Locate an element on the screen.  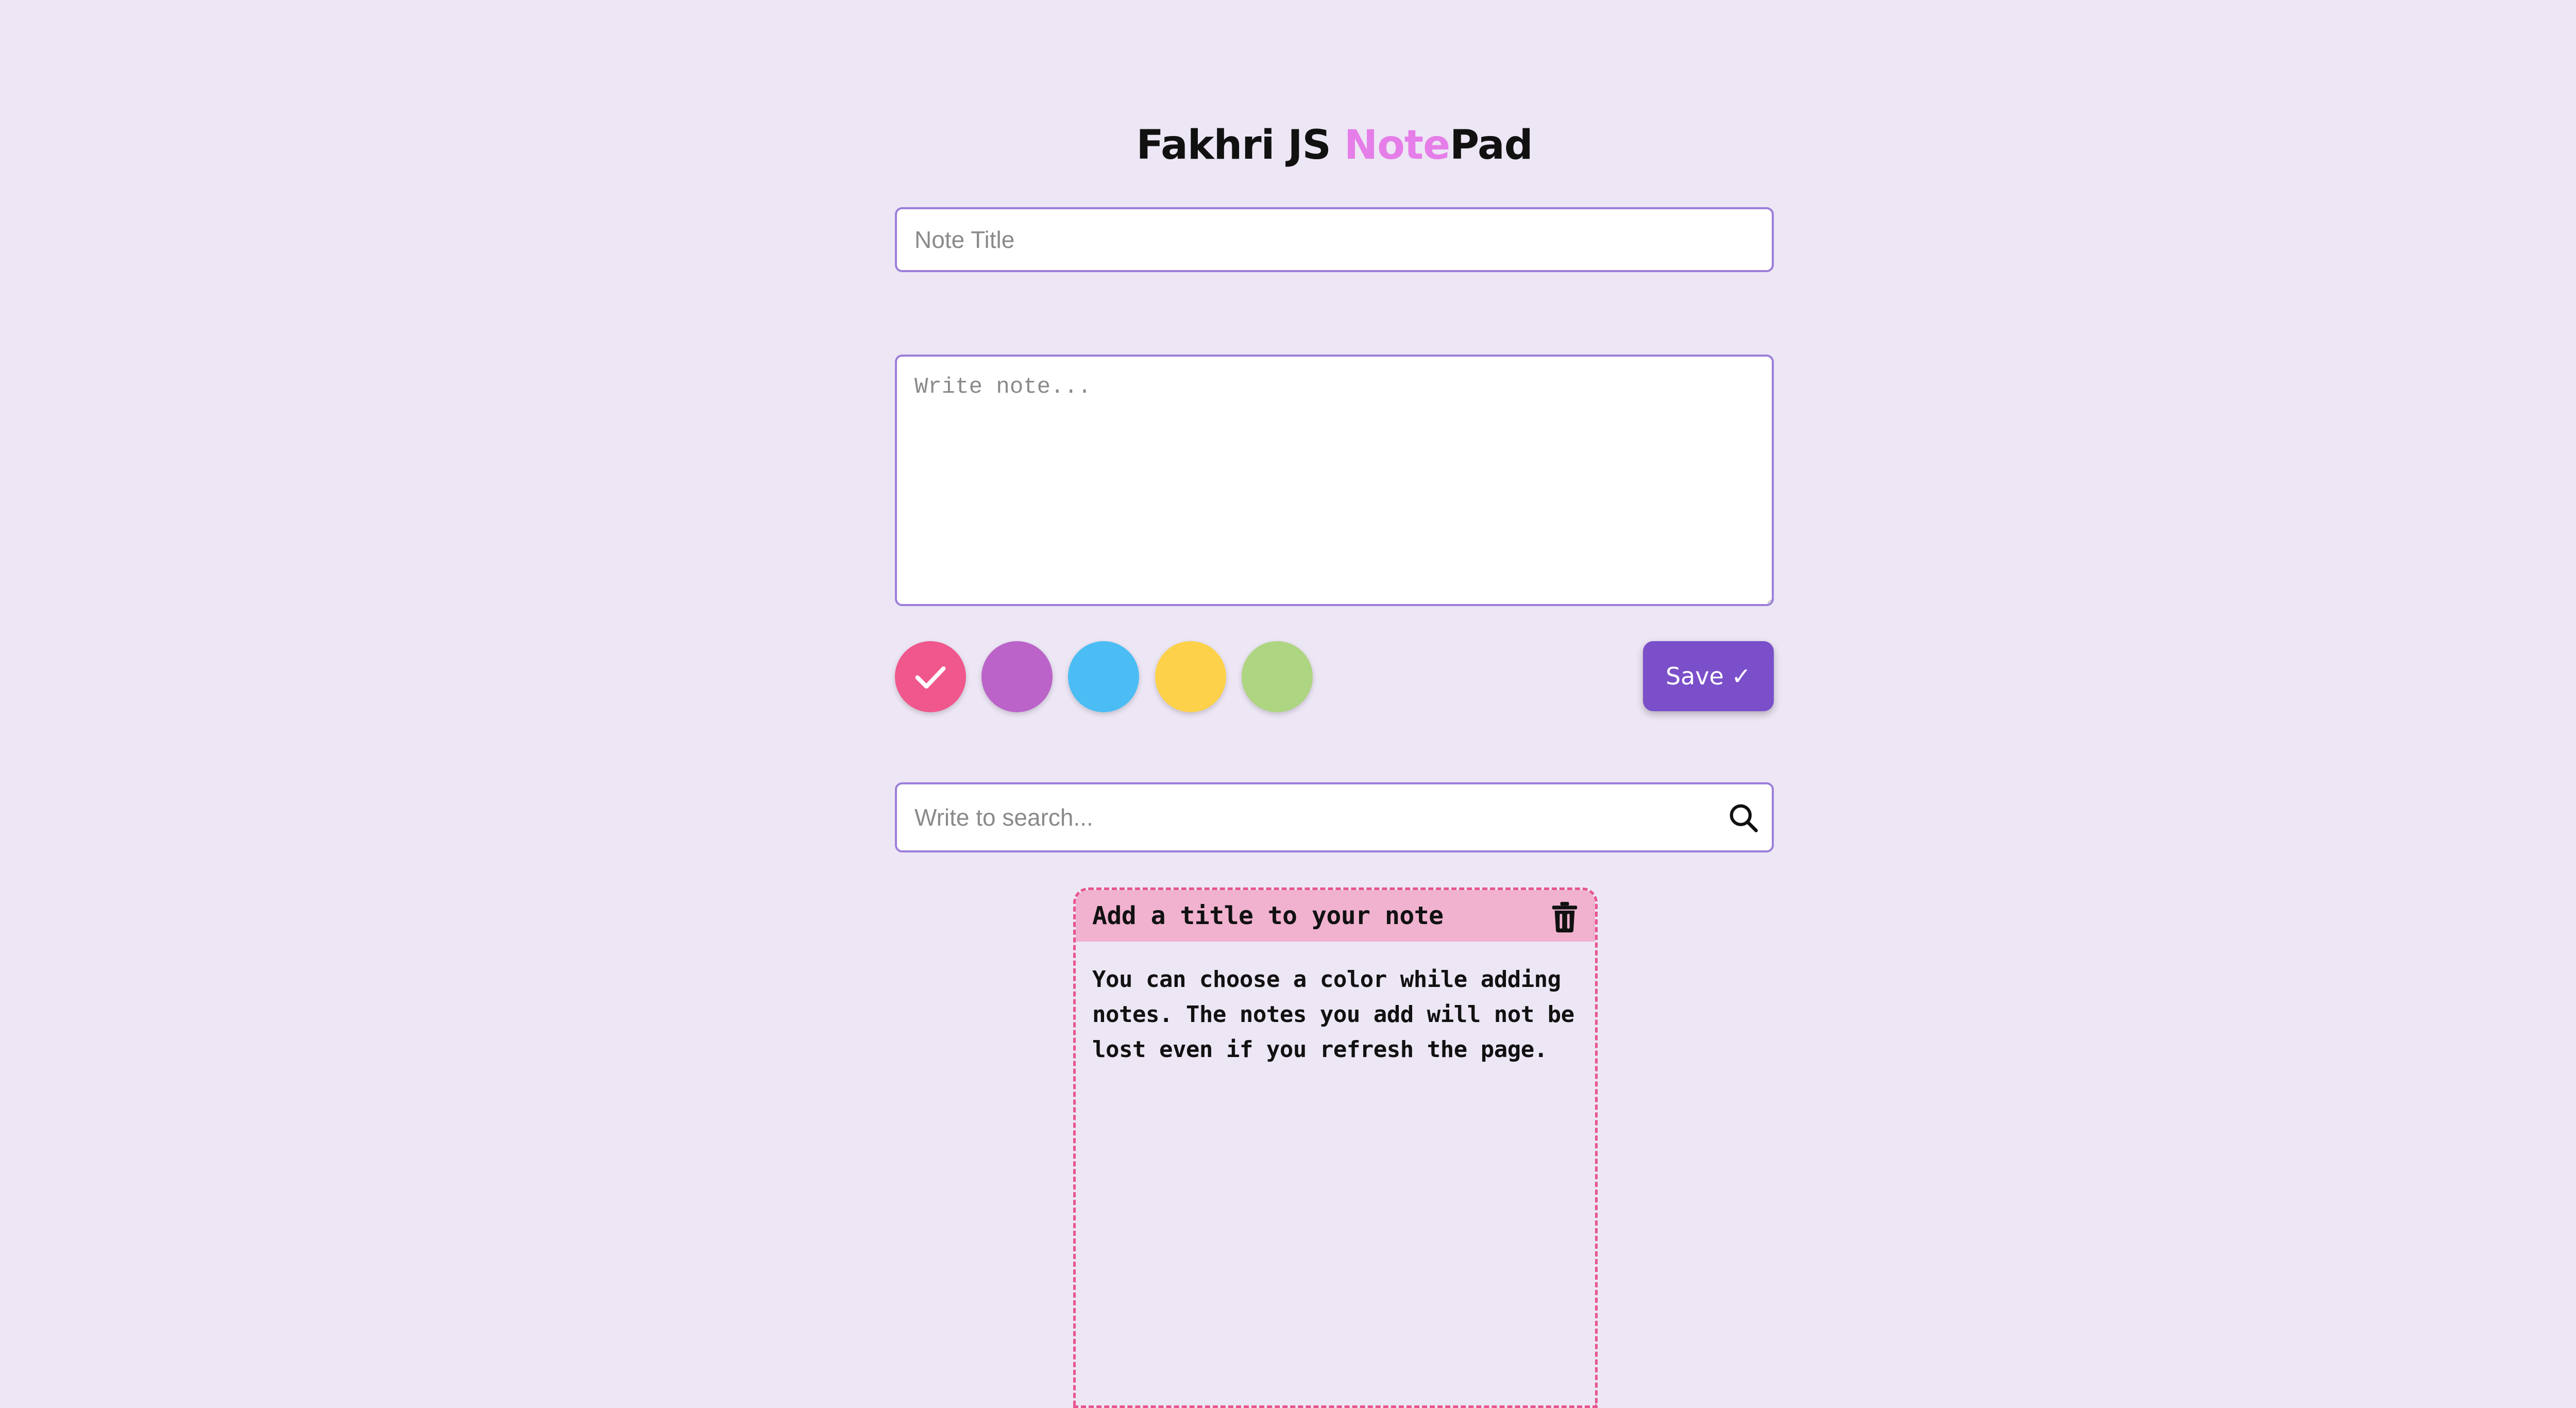
note-body-textarea is located at coordinates (1334, 481).